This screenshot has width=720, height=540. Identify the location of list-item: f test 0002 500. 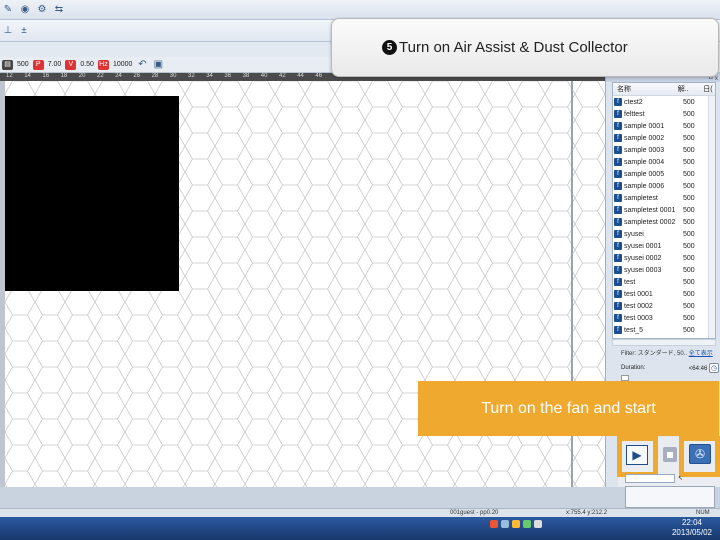
(664, 306).